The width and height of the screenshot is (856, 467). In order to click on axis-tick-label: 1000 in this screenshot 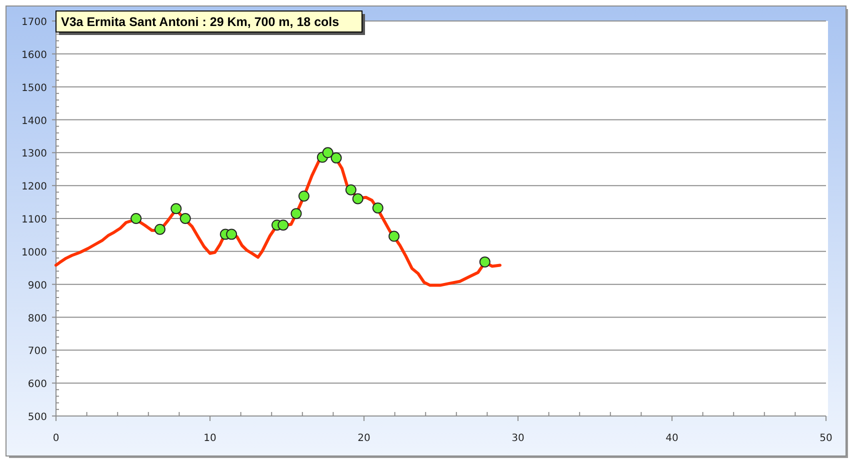, I will do `click(34, 252)`.